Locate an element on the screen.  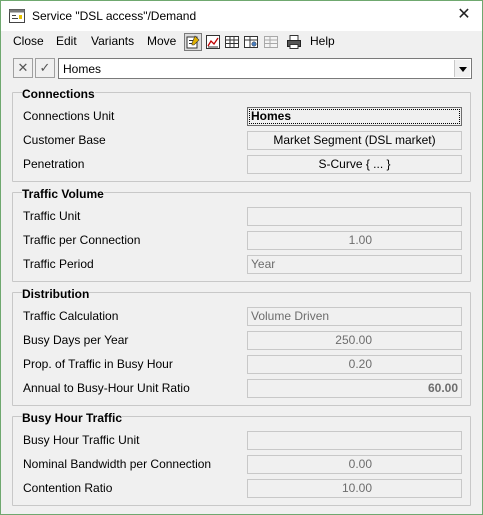
menu-variants: Variants is located at coordinates (112, 41).